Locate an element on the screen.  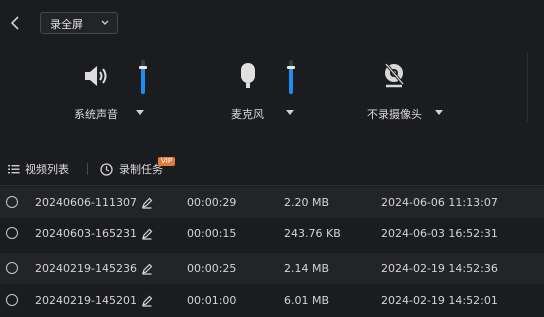
tab-video-list: 视频列表 is located at coordinates (44, 169).